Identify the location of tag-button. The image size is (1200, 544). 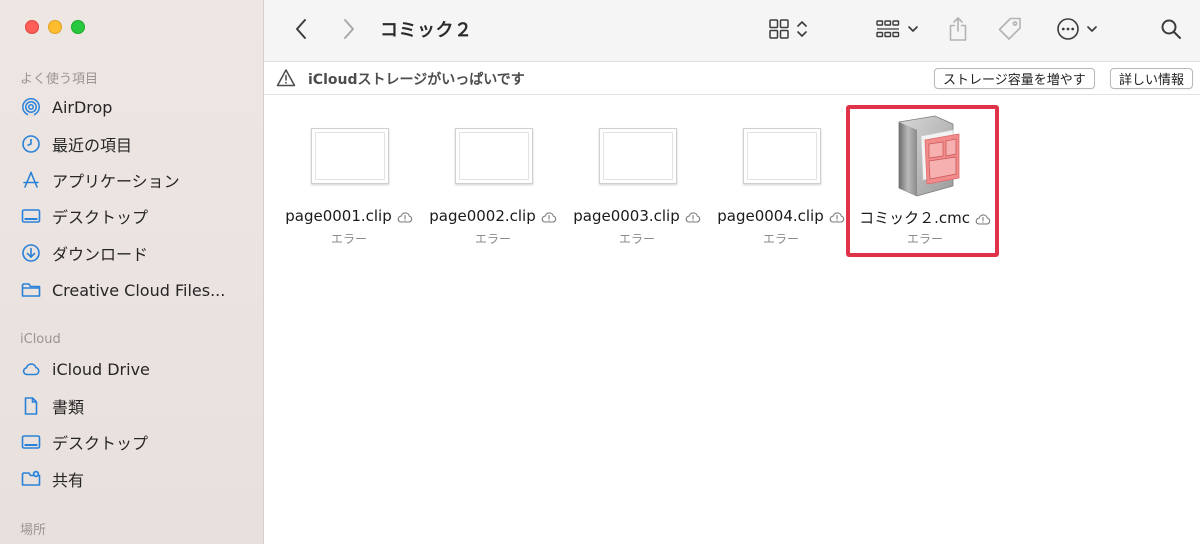
(1010, 29).